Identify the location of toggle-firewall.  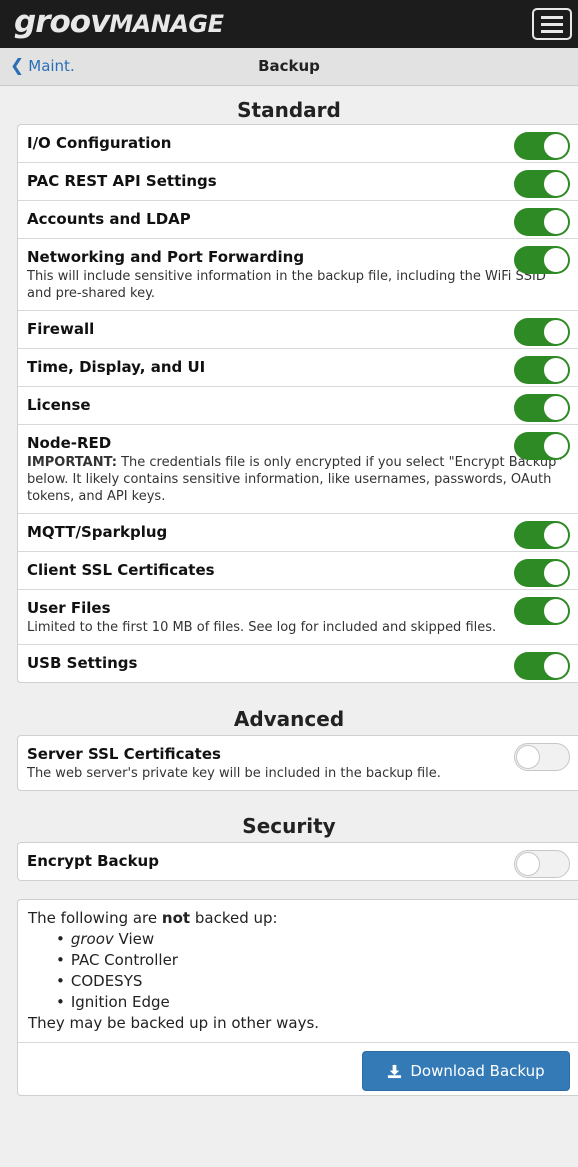
(542, 332).